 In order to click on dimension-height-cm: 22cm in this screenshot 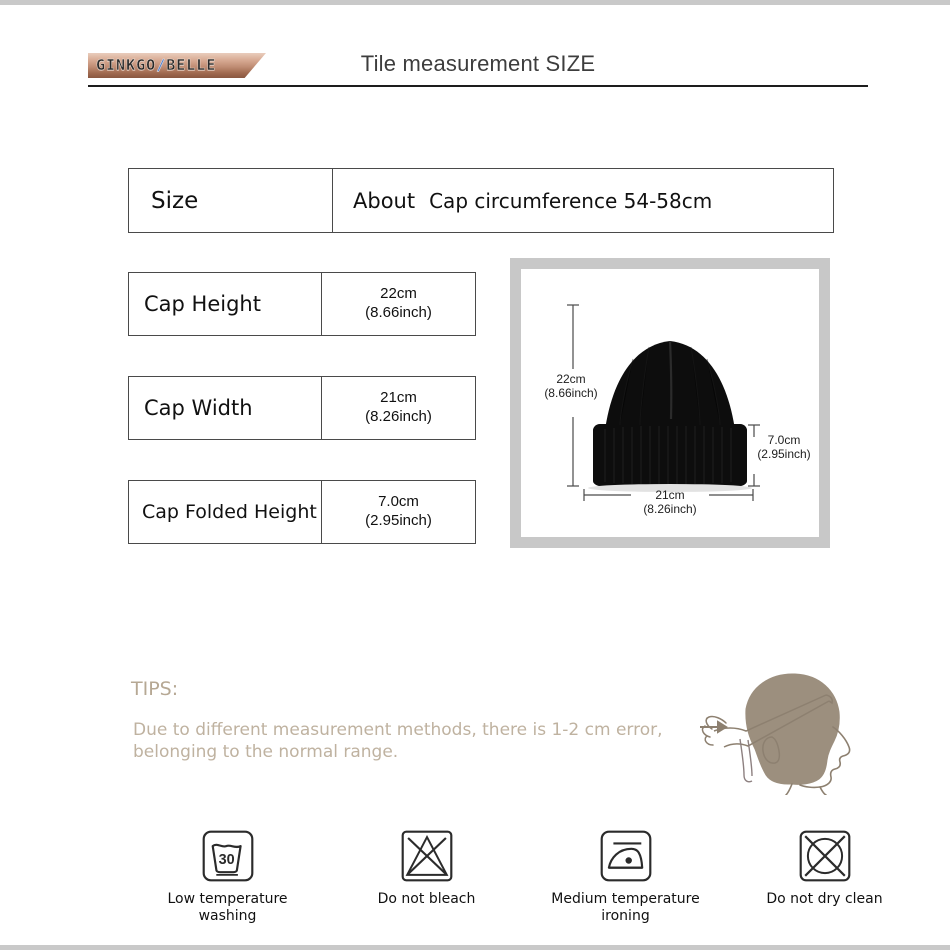, I will do `click(570, 379)`.